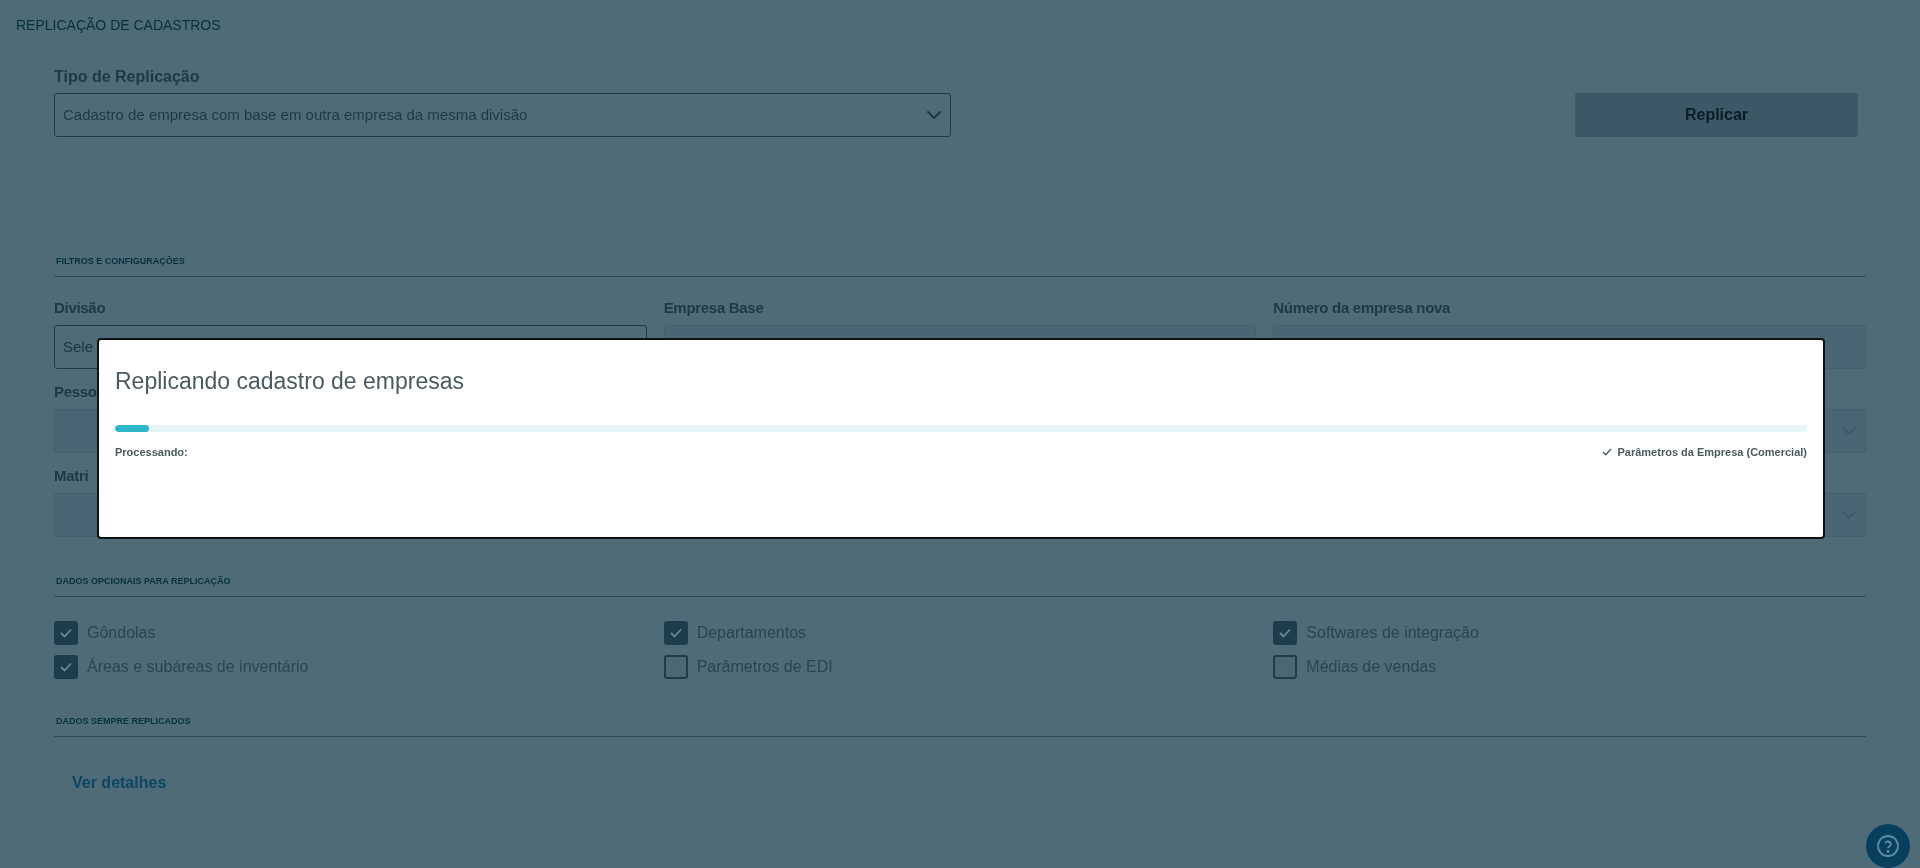 The height and width of the screenshot is (868, 1920). I want to click on chevron-down-icon, so click(934, 115).